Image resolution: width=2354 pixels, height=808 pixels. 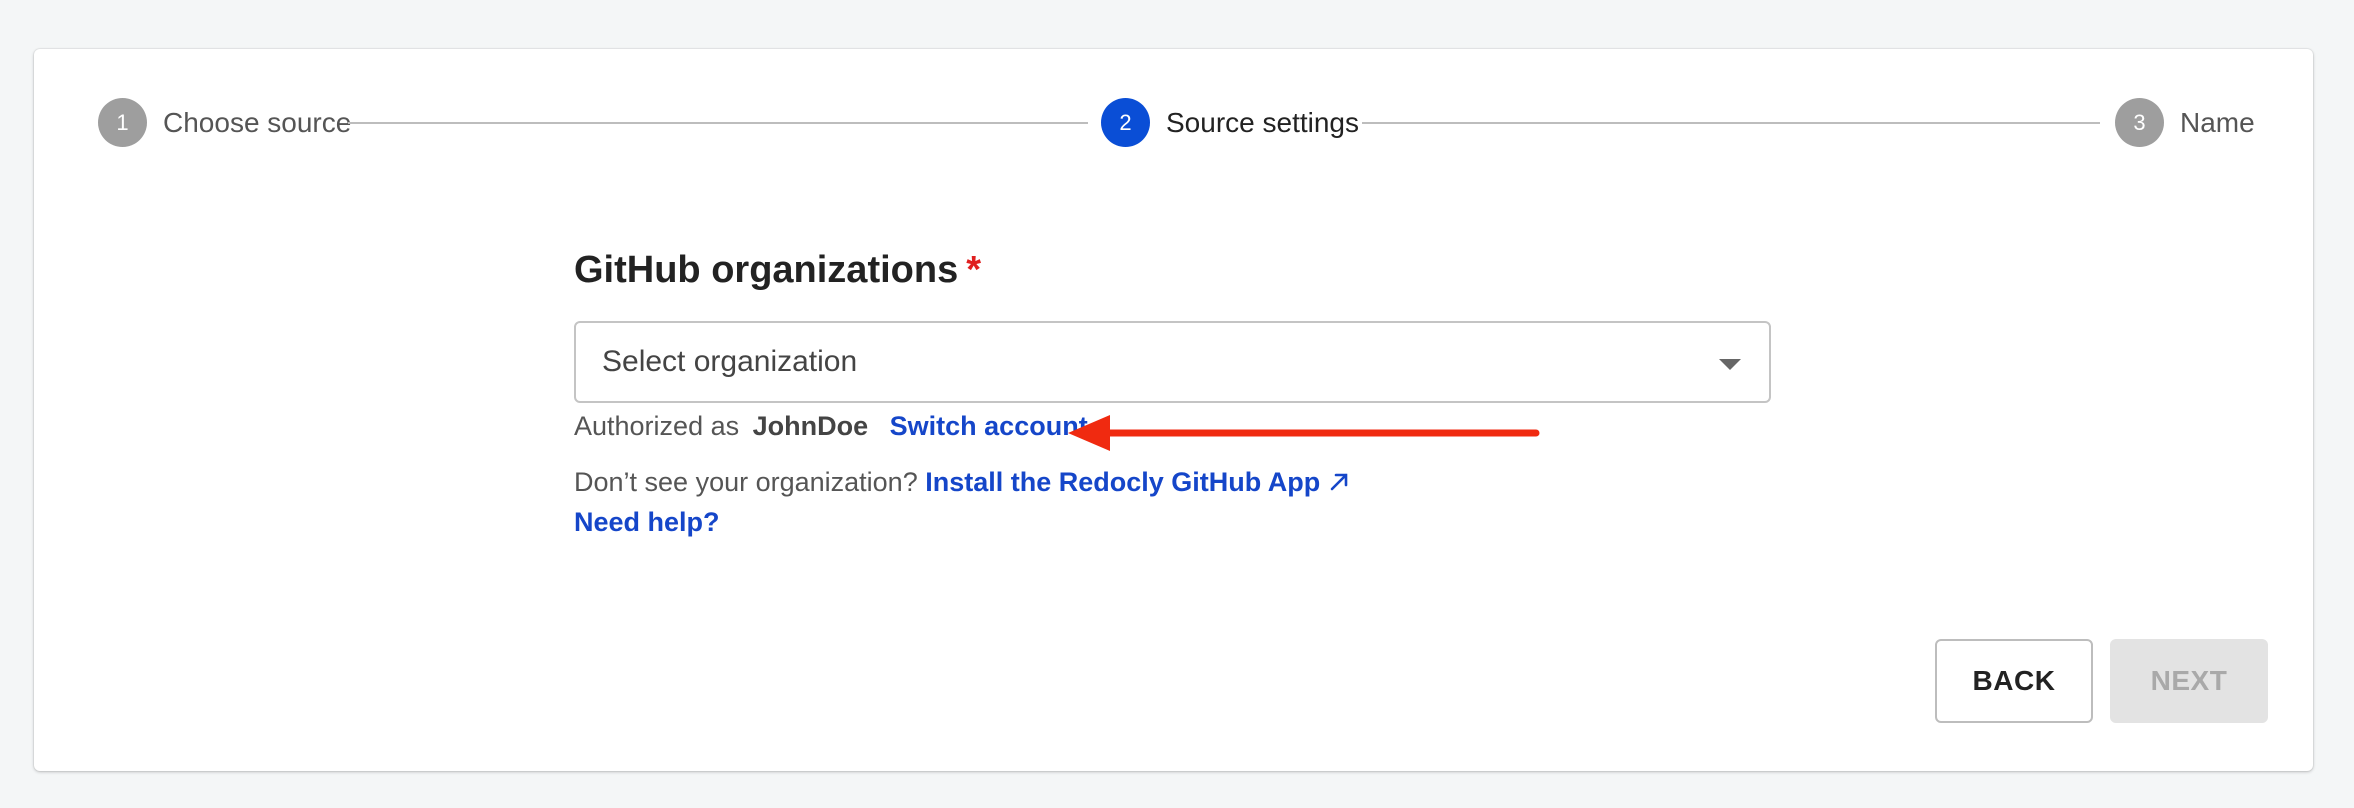 What do you see at coordinates (1172, 362) in the screenshot?
I see `organization-select: Select organization` at bounding box center [1172, 362].